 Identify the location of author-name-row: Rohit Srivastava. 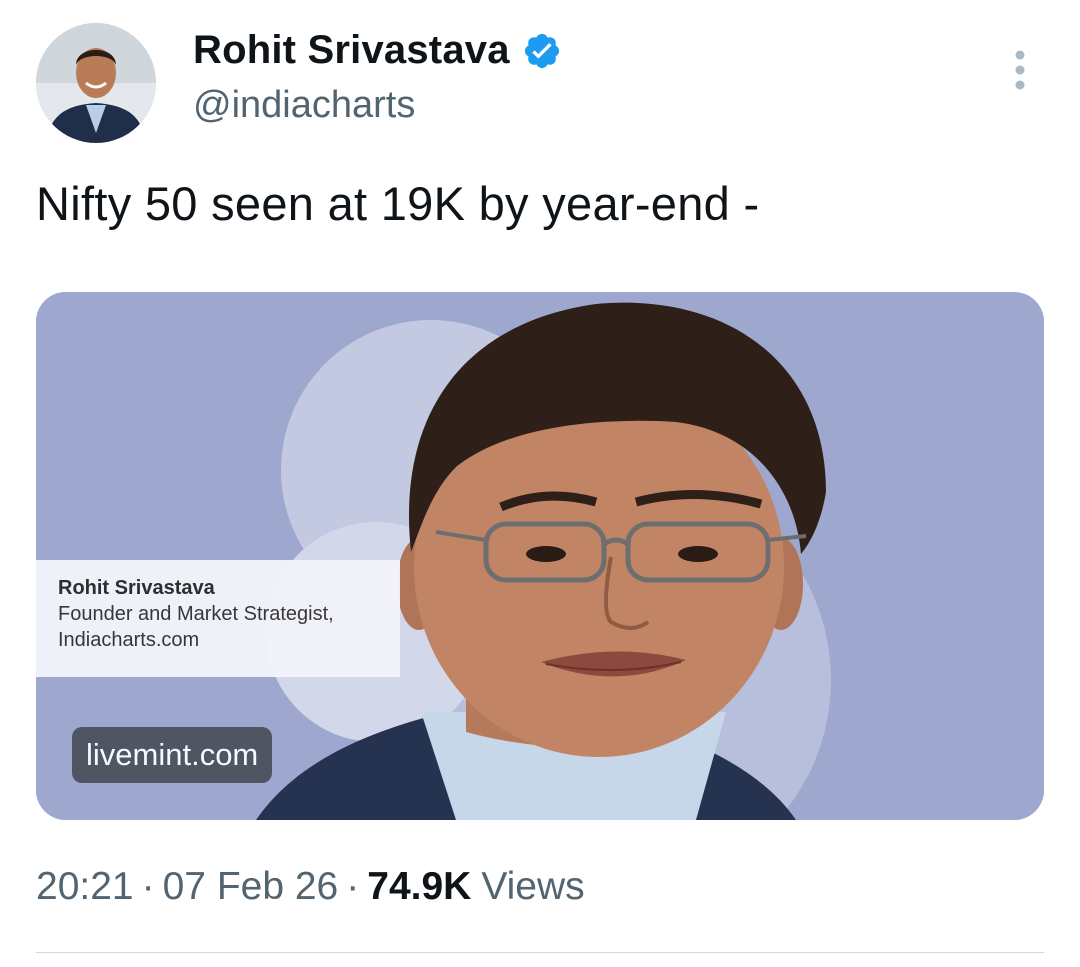
(377, 50).